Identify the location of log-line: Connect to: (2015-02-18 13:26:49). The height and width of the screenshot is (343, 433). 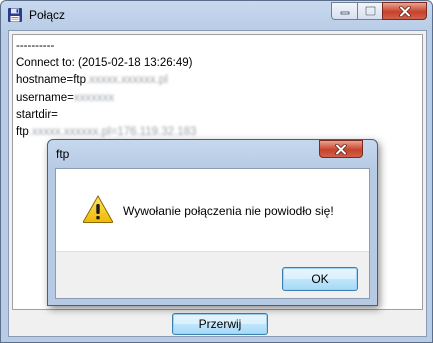
(104, 63).